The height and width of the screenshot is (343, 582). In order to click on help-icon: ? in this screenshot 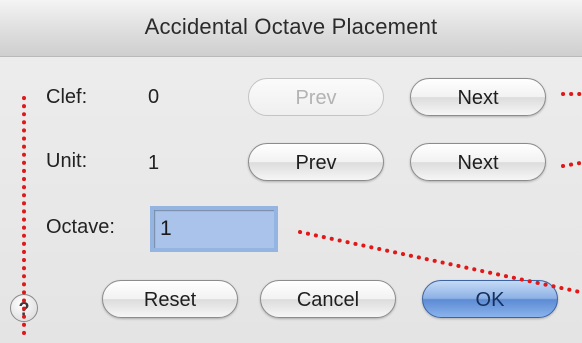, I will do `click(24, 308)`.